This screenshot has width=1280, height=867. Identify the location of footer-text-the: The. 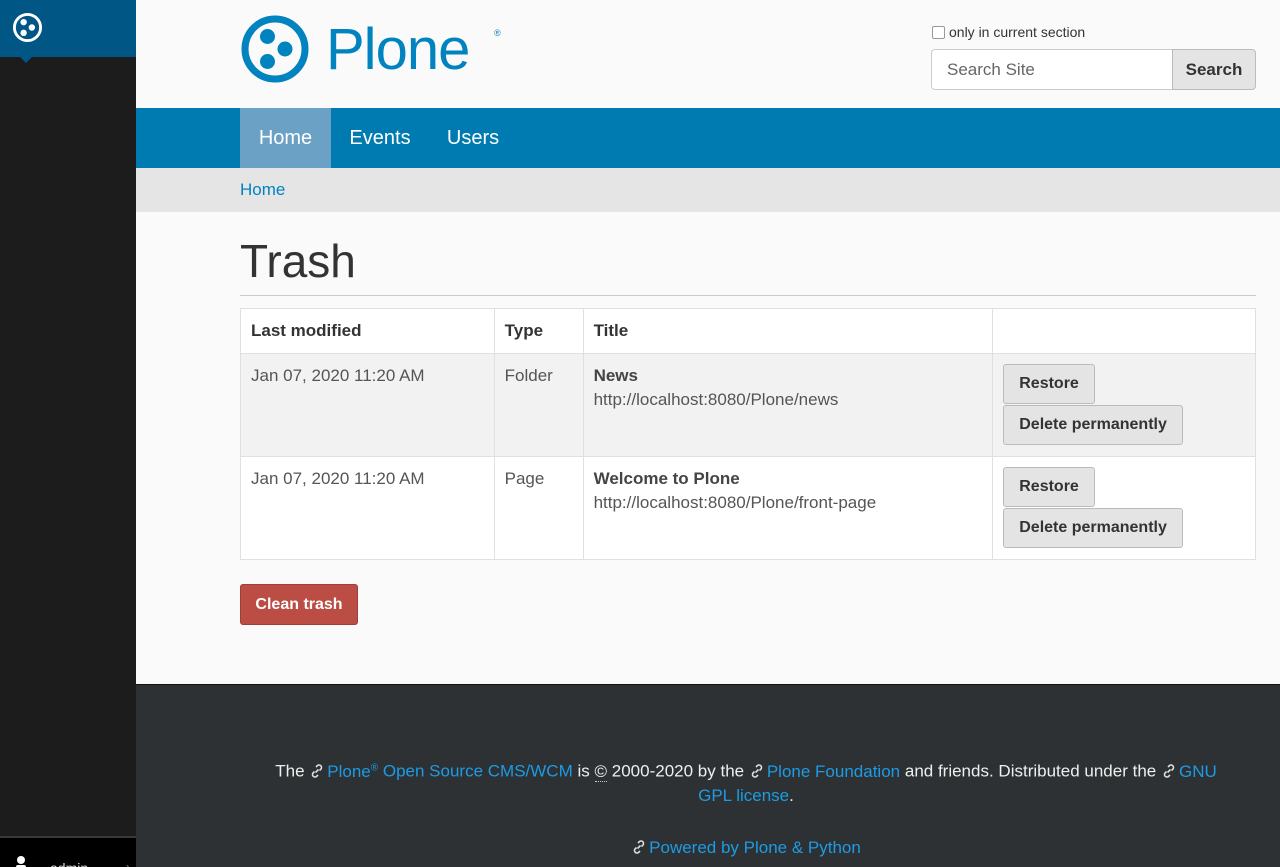
(290, 771).